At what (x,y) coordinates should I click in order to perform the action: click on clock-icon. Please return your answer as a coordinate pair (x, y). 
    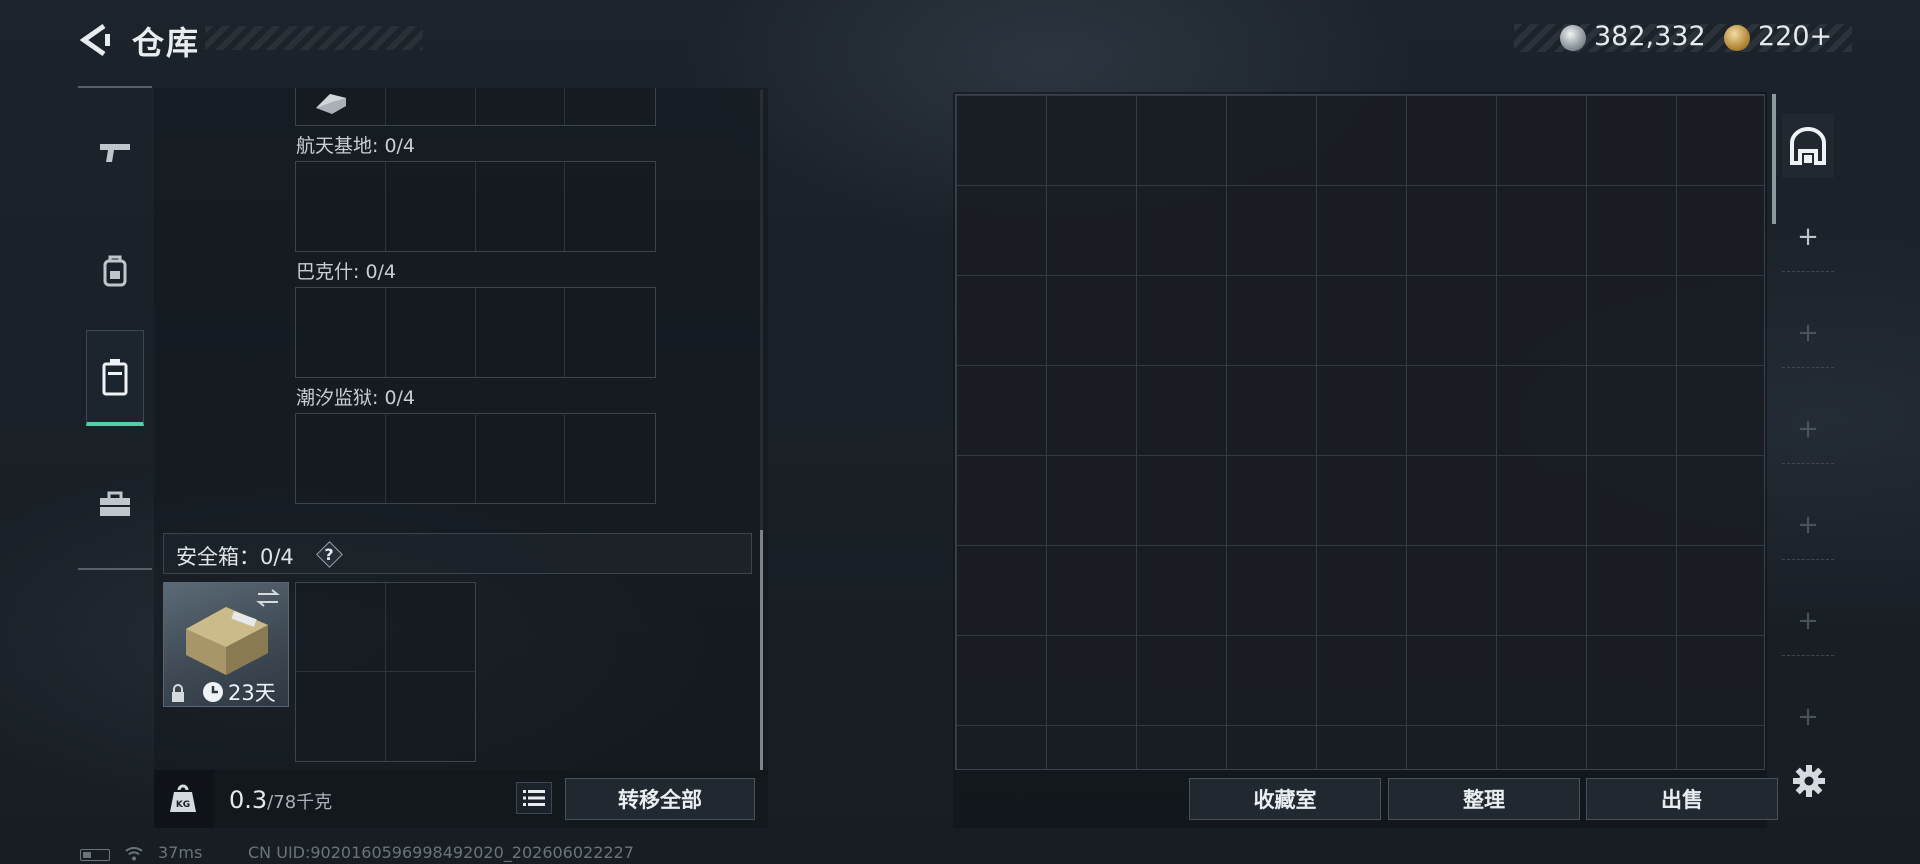
    Looking at the image, I should click on (213, 692).